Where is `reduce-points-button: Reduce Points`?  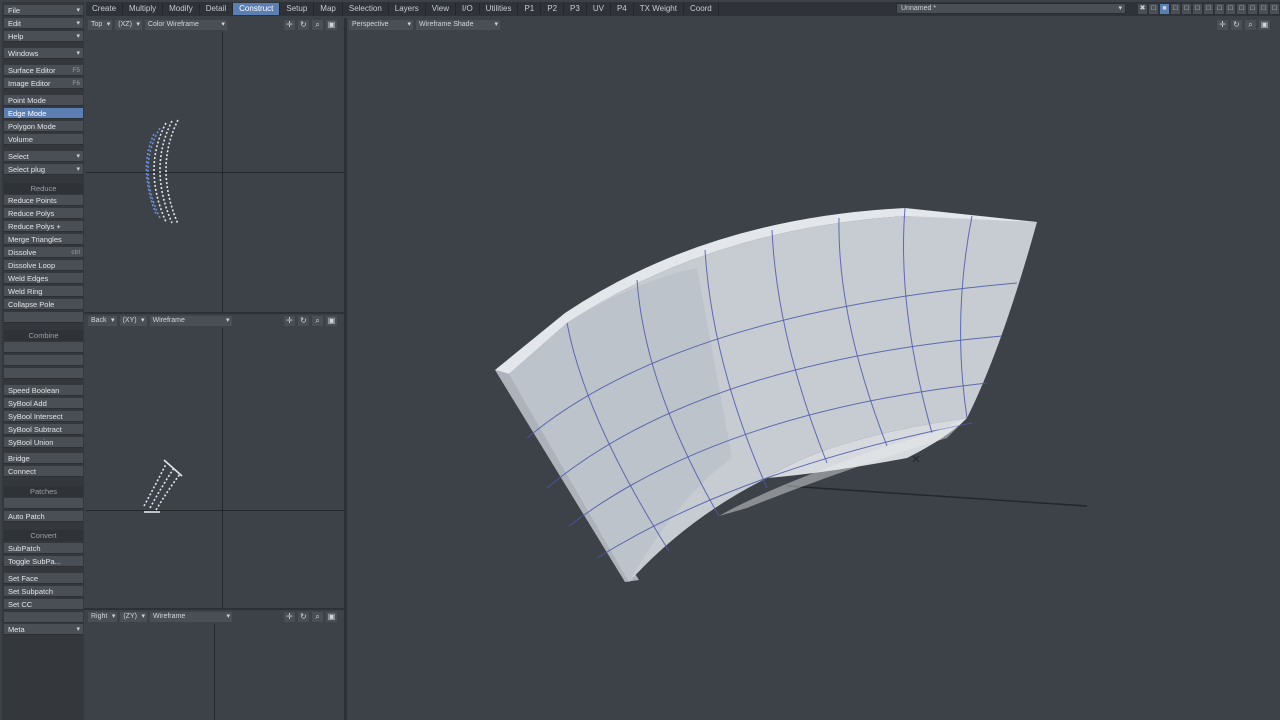 reduce-points-button: Reduce Points is located at coordinates (43, 200).